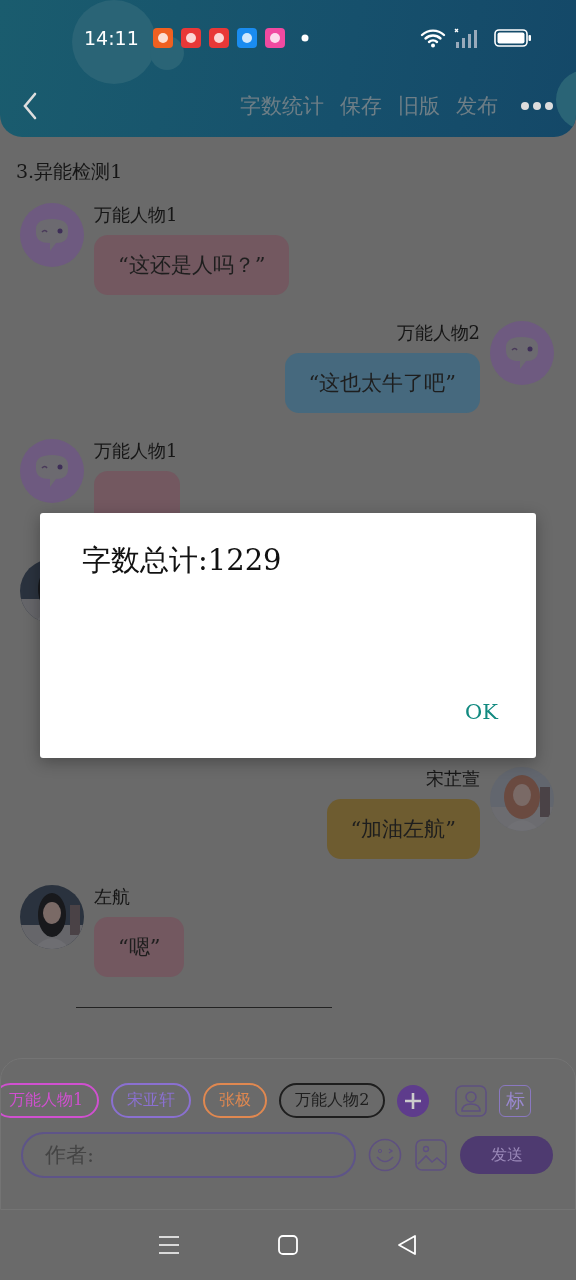  I want to click on speaker-name: 宋芷萱, so click(453, 779).